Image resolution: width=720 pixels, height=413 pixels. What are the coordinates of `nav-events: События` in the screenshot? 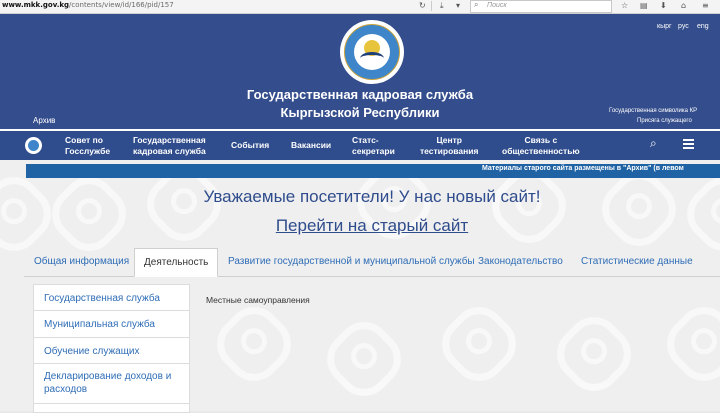 It's located at (250, 145).